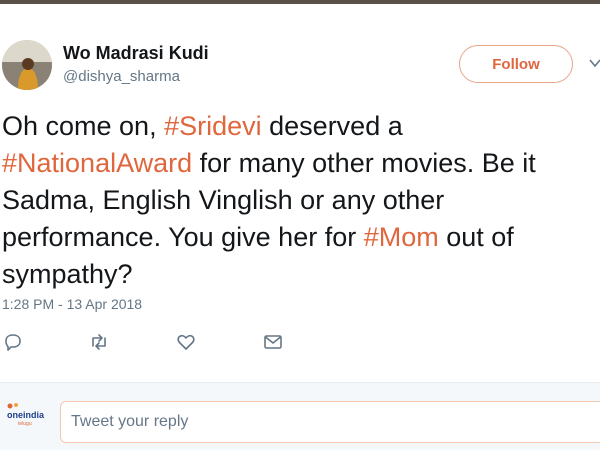 Image resolution: width=600 pixels, height=450 pixels. What do you see at coordinates (213, 126) in the screenshot?
I see `hashtag-link: #Sridevi` at bounding box center [213, 126].